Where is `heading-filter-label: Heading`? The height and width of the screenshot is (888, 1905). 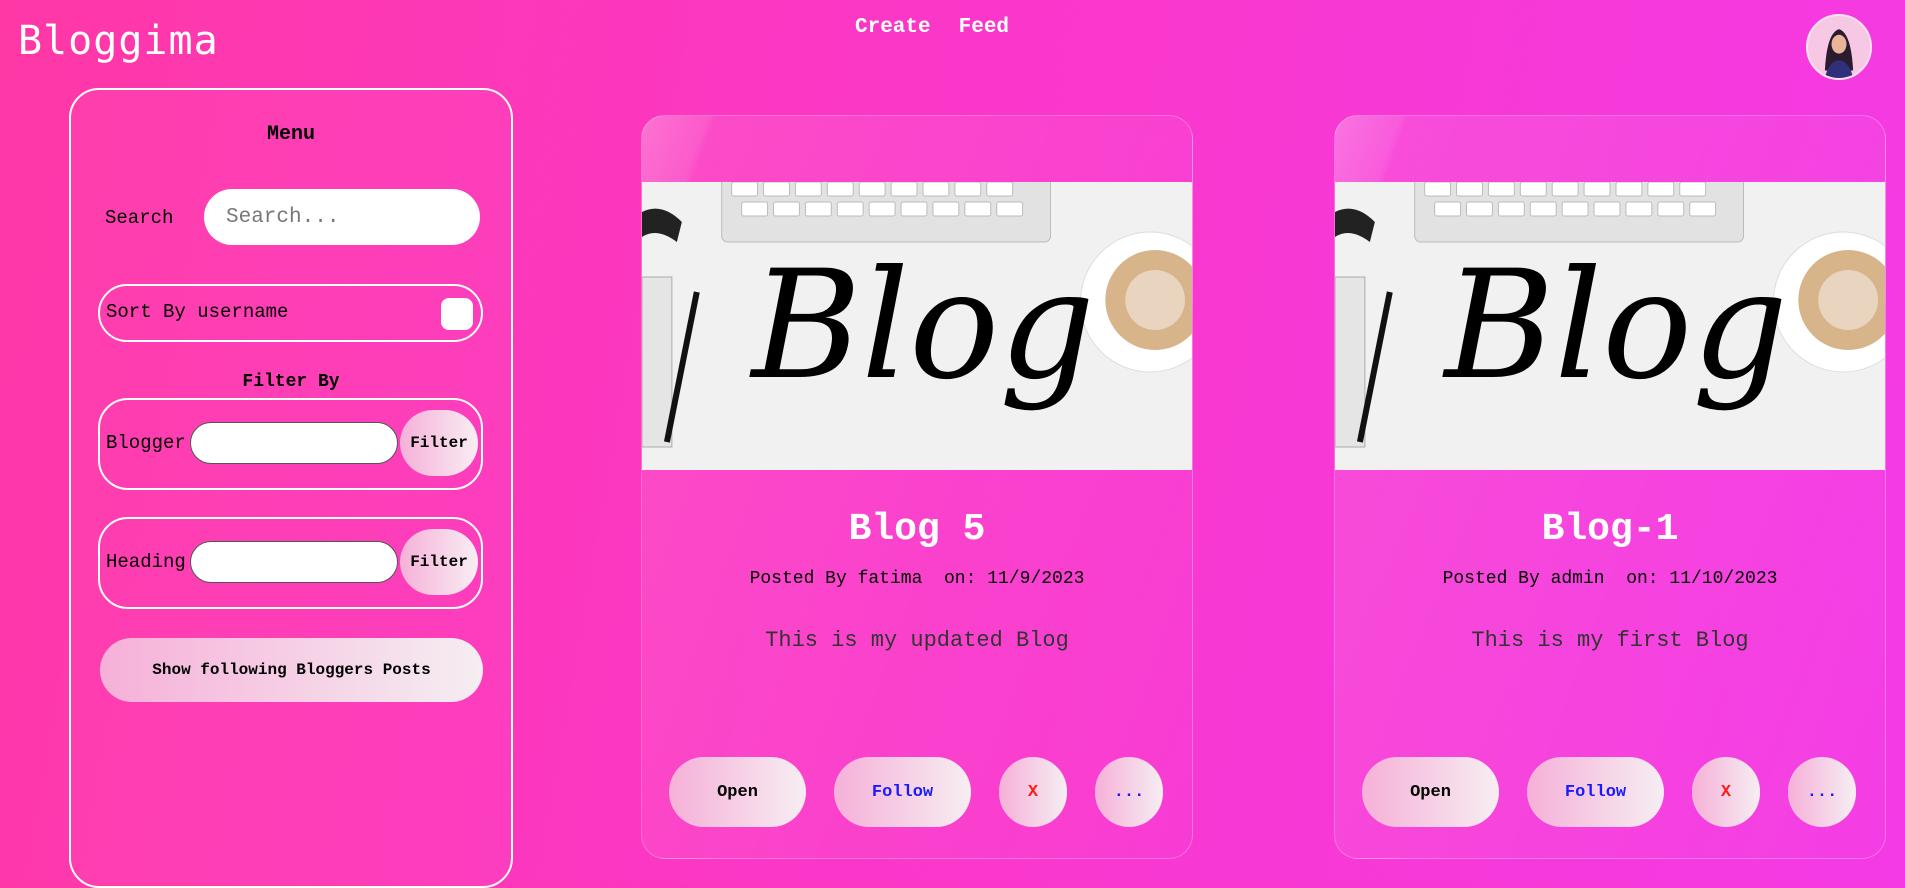 heading-filter-label: Heading is located at coordinates (146, 562).